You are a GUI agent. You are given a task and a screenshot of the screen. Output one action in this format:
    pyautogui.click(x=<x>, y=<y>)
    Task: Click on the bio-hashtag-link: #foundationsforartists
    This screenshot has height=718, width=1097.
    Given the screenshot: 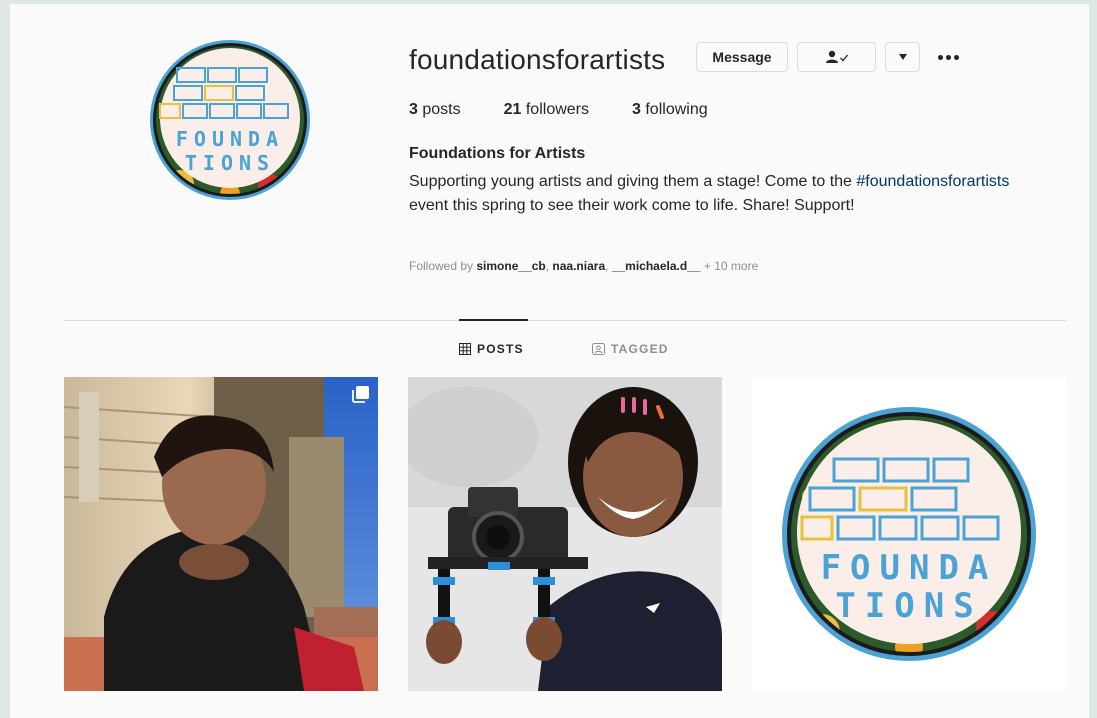 What is the action you would take?
    pyautogui.click(x=932, y=181)
    